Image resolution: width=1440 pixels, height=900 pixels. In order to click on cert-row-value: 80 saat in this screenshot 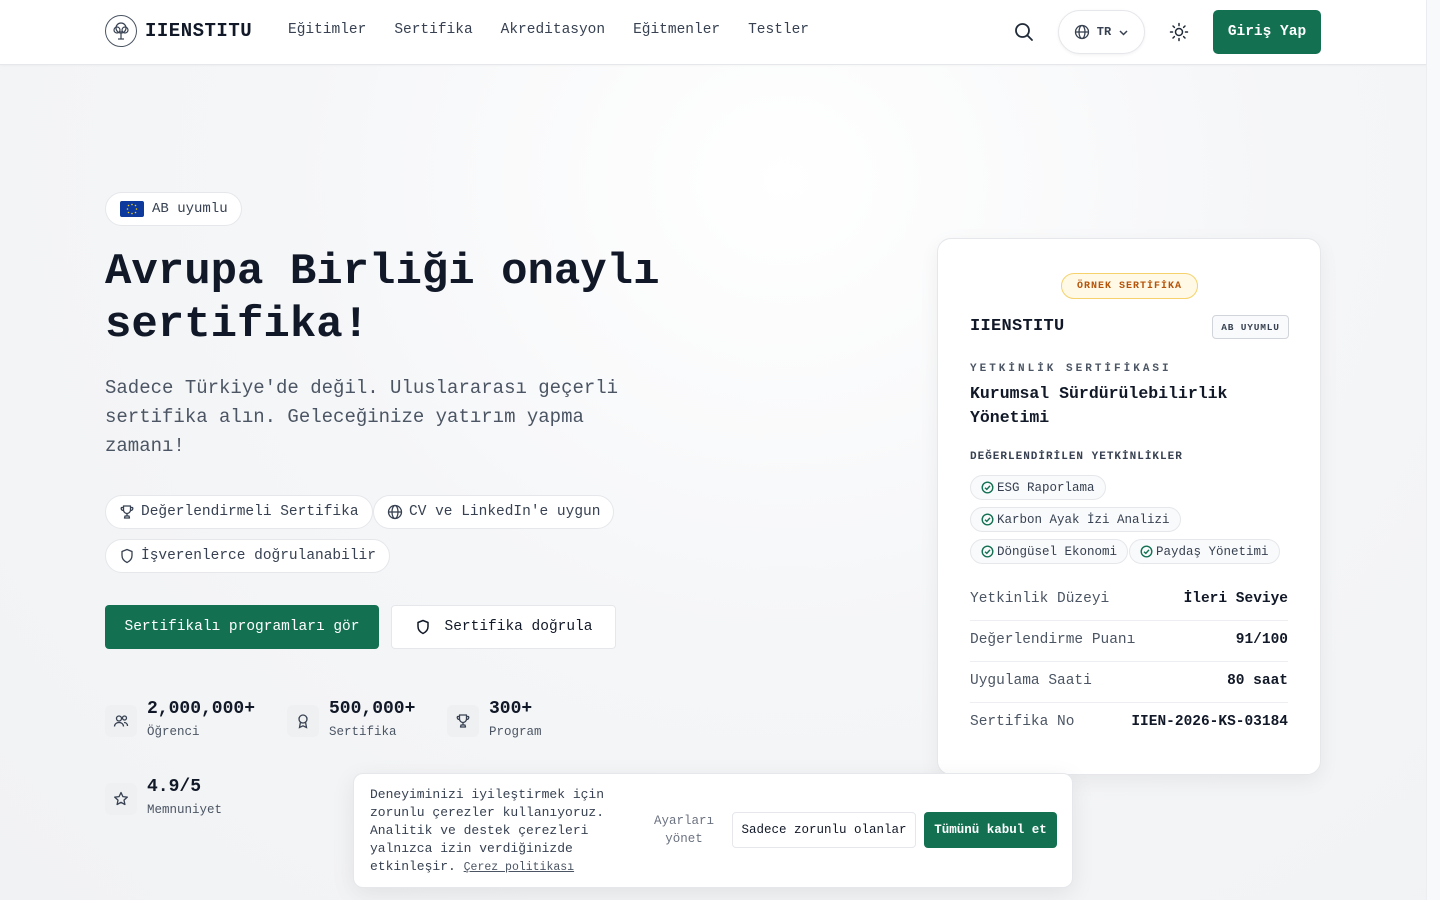, I will do `click(1257, 680)`.